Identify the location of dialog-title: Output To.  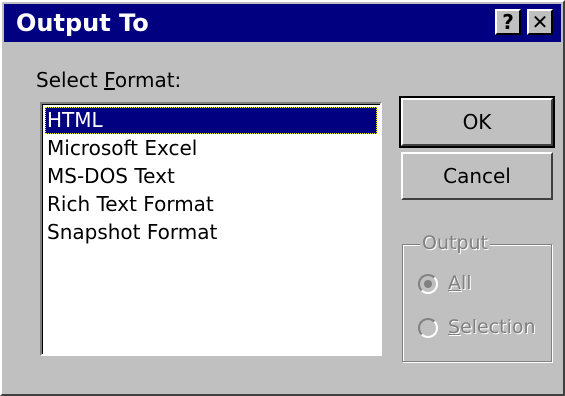
(82, 23).